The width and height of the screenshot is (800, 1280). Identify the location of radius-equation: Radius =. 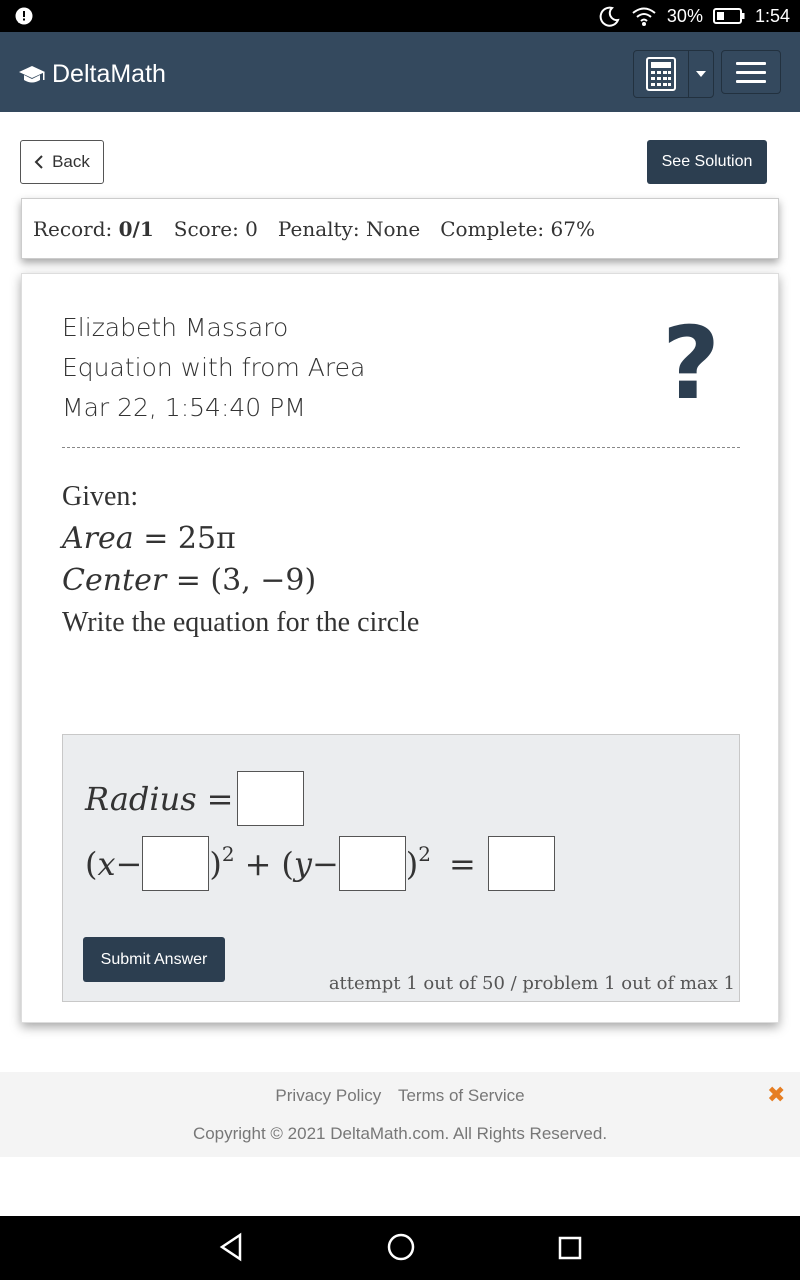
(195, 798).